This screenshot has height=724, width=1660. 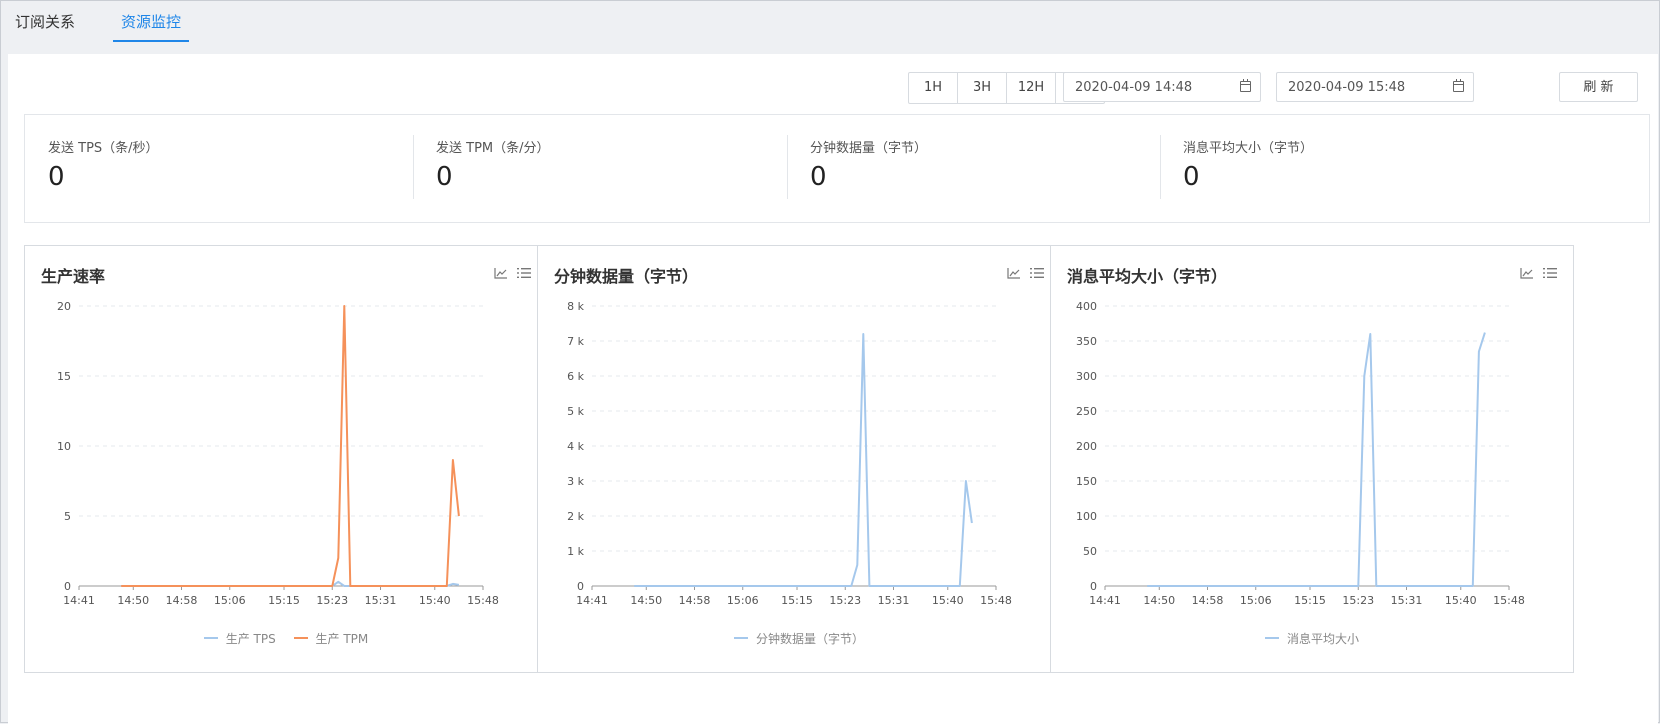 What do you see at coordinates (575, 411) in the screenshot?
I see `y-tick-label: 5 k` at bounding box center [575, 411].